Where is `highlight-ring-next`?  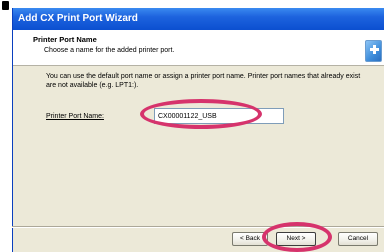 highlight-ring-next is located at coordinates (297, 237).